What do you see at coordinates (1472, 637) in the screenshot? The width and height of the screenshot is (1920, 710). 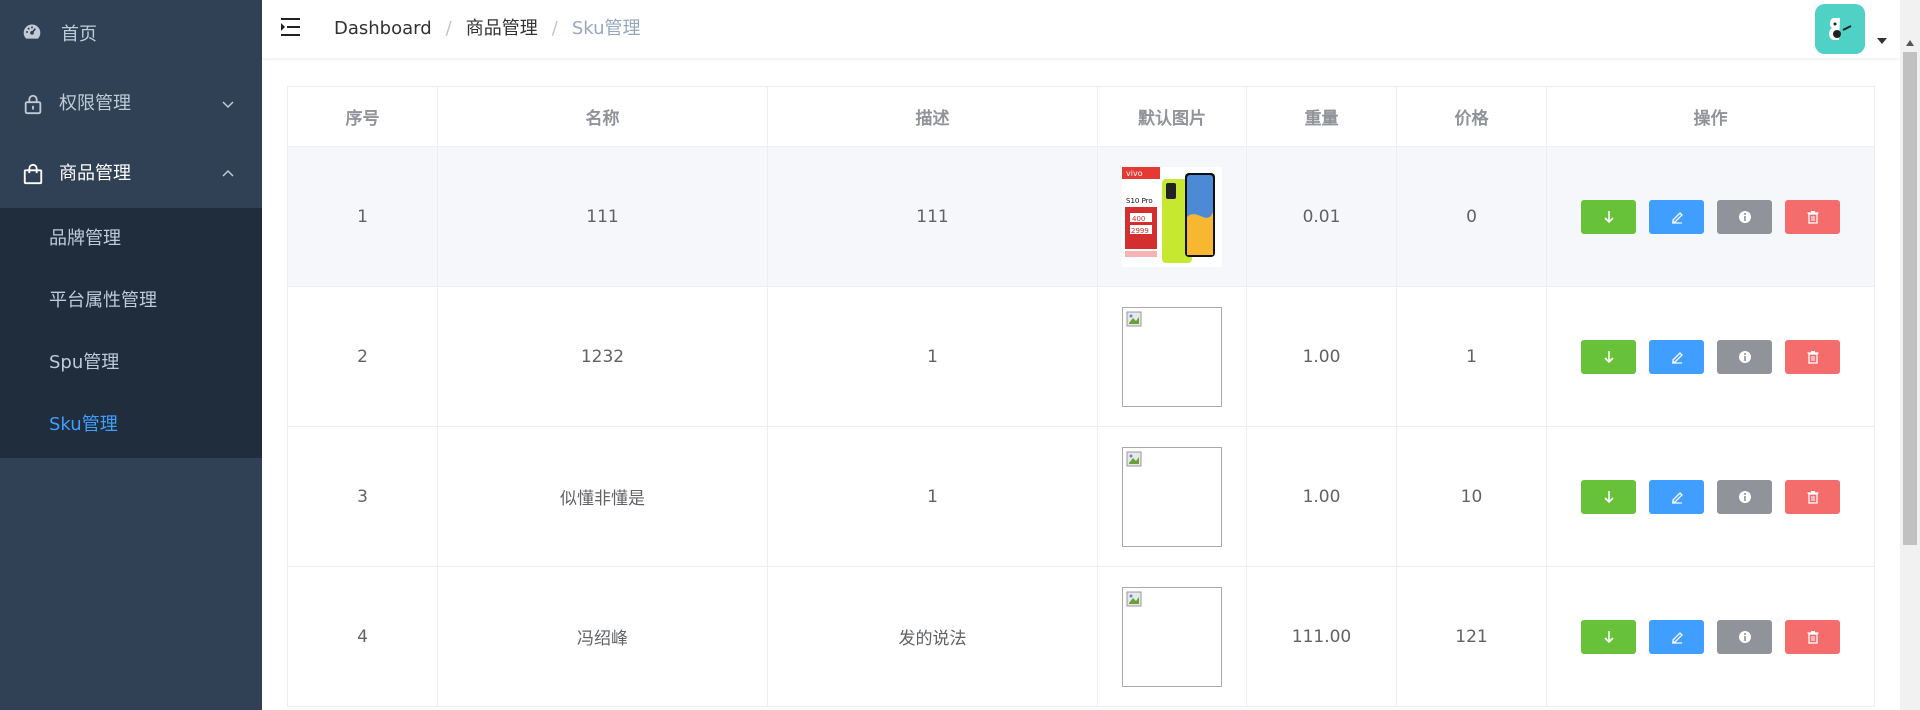 I see `cell-price: 121` at bounding box center [1472, 637].